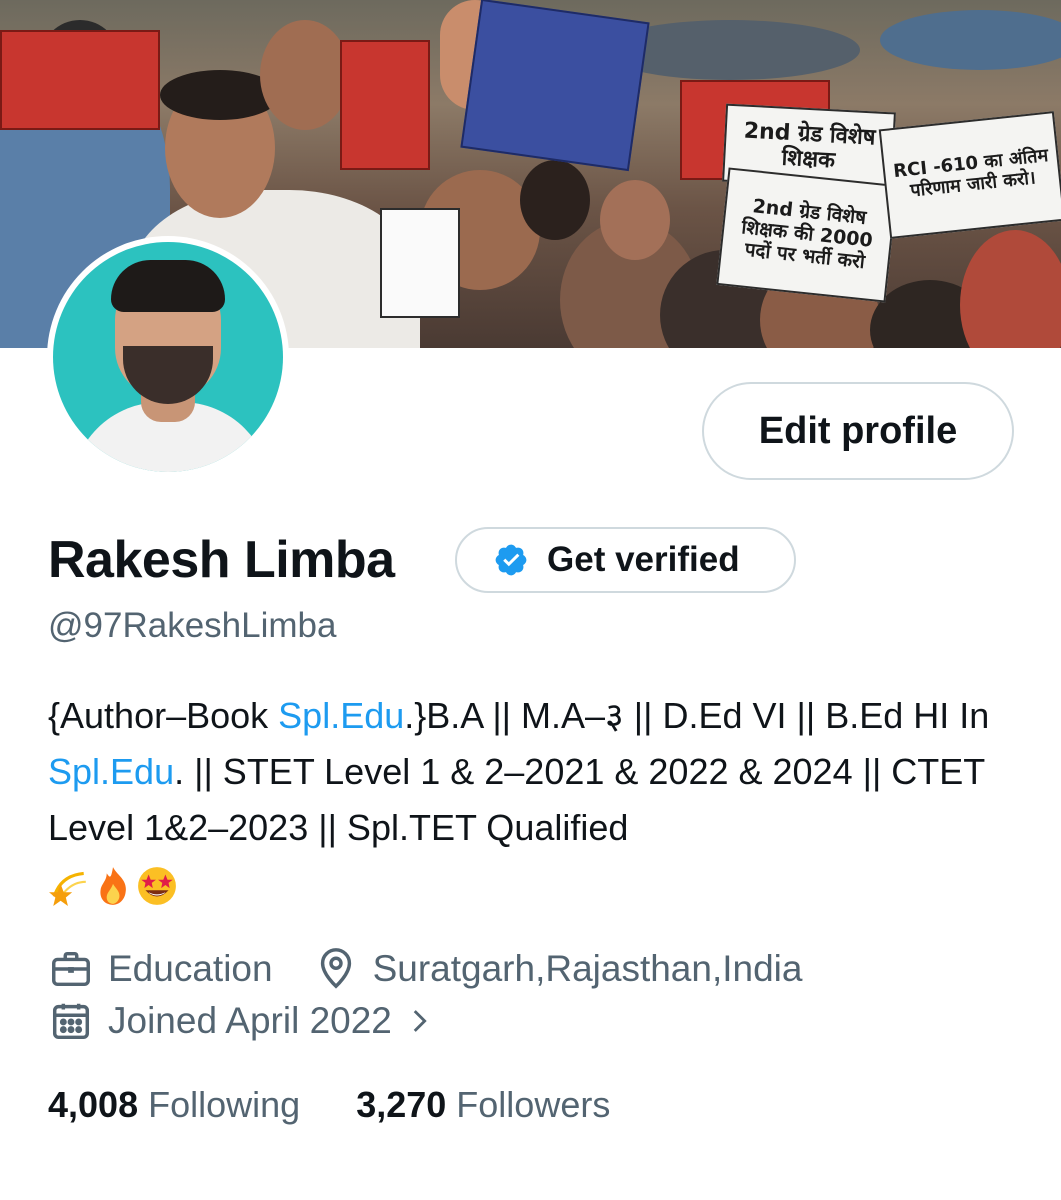  Describe the element at coordinates (969, 175) in the screenshot. I see `banner-sign: RCI -610 का अंतिम परिणाम जारी करो।` at that location.